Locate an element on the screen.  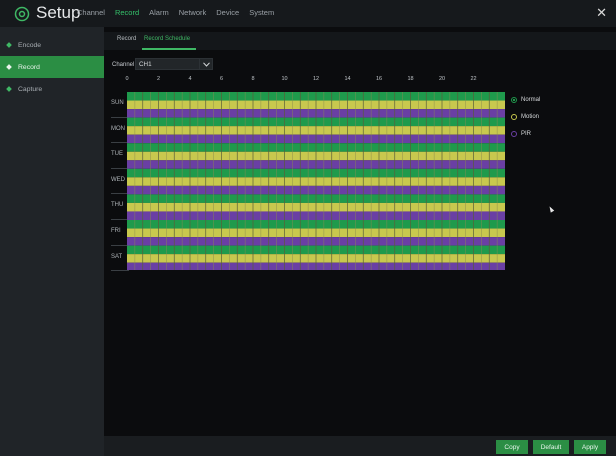
legend-label: Motion is located at coordinates (530, 117).